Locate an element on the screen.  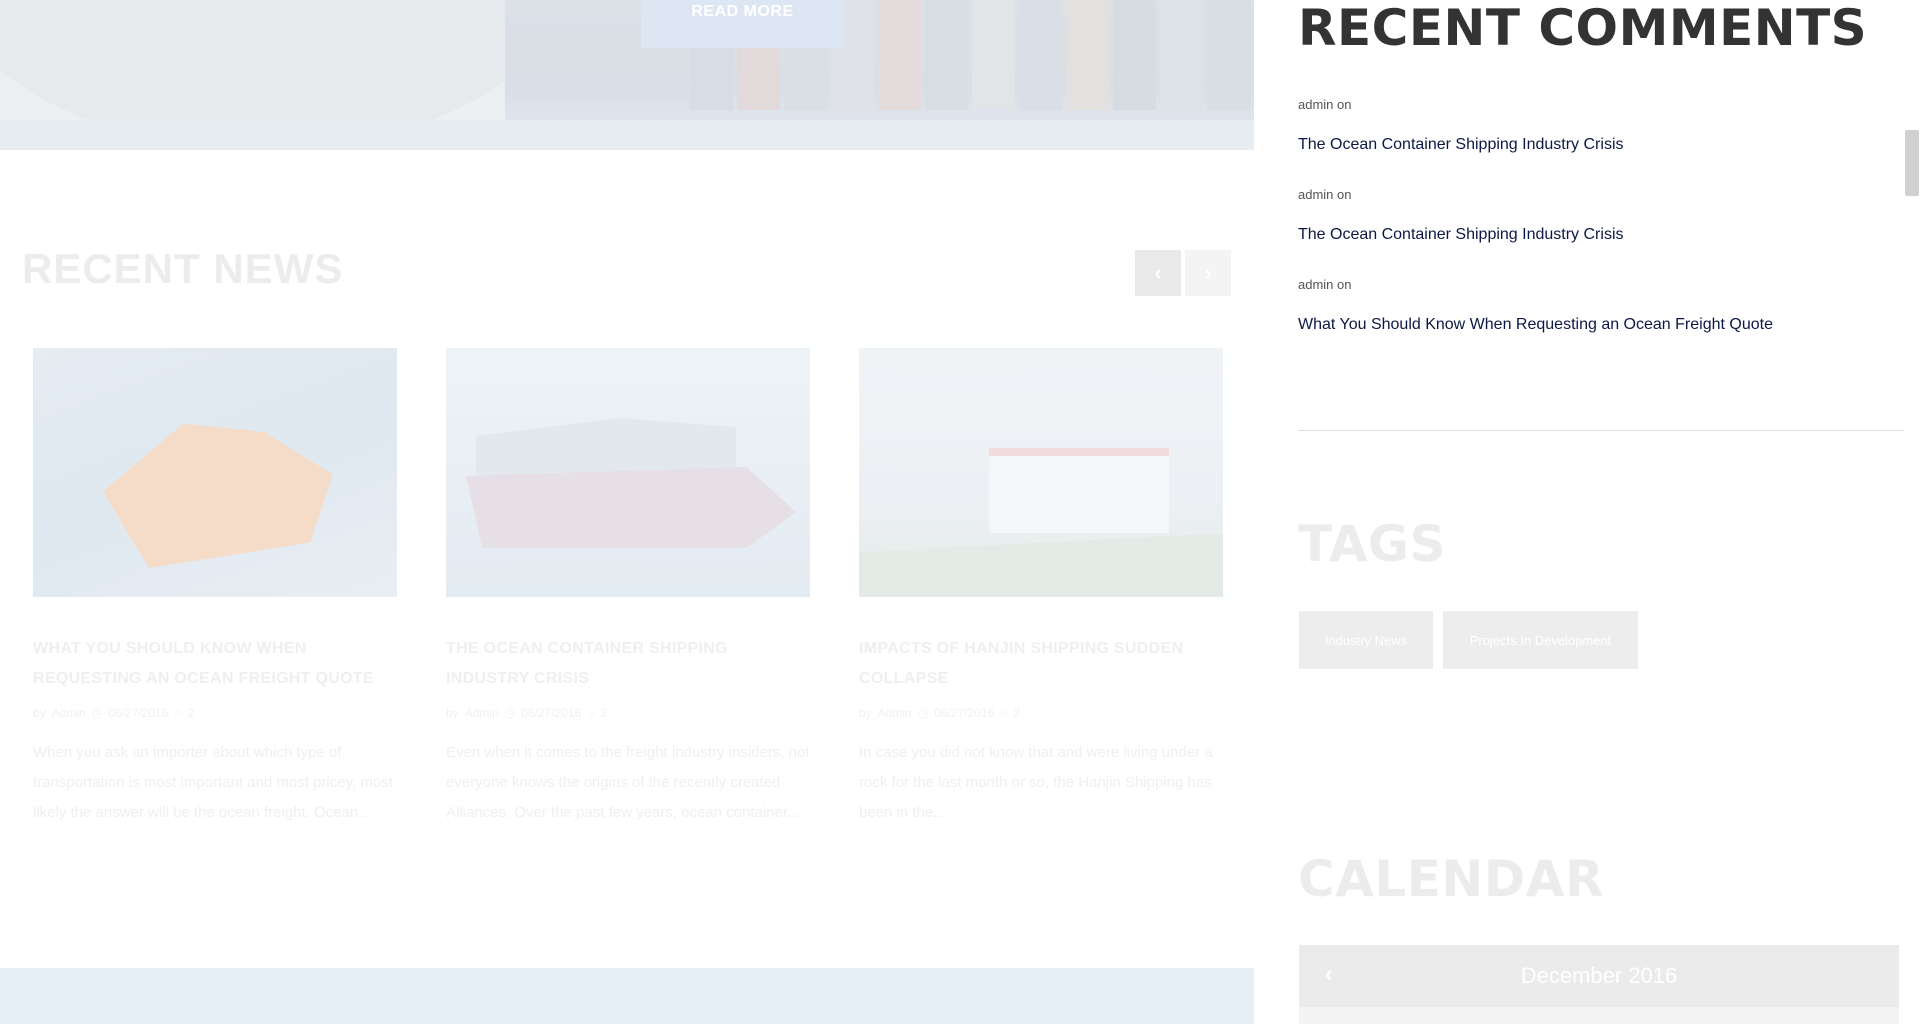
recent-comments-heading: RECENT COMMENTS is located at coordinates (1583, 28).